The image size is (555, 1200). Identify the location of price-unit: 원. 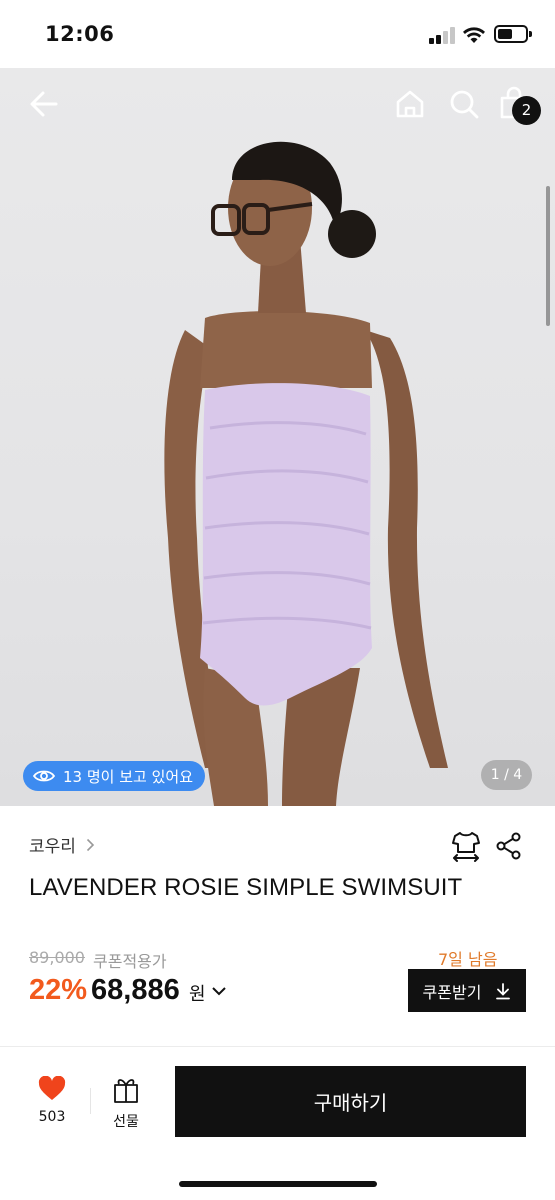
(197, 994).